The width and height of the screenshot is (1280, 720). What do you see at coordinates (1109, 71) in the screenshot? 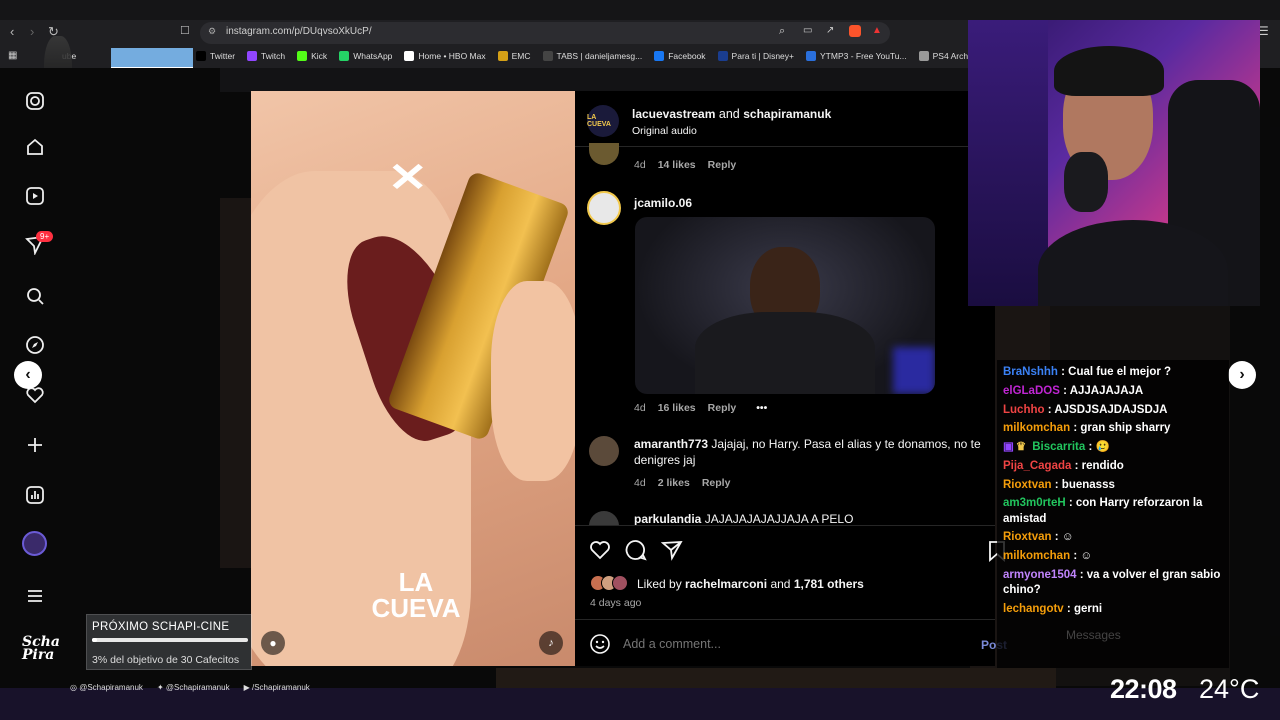
I see `hair-shape` at bounding box center [1109, 71].